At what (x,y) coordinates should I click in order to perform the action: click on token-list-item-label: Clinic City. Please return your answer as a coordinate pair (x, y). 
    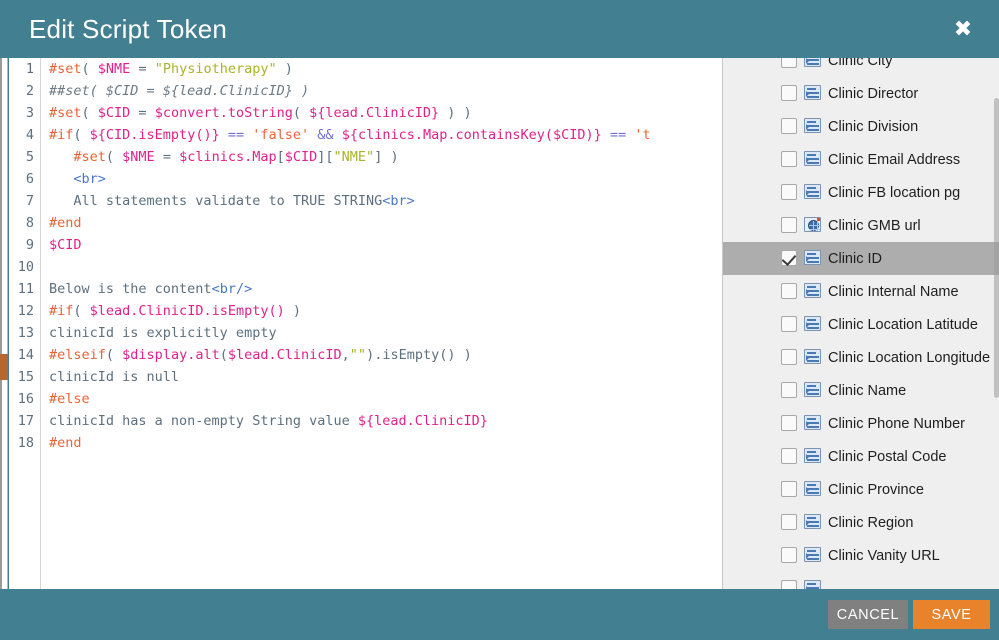
    Looking at the image, I should click on (860, 63).